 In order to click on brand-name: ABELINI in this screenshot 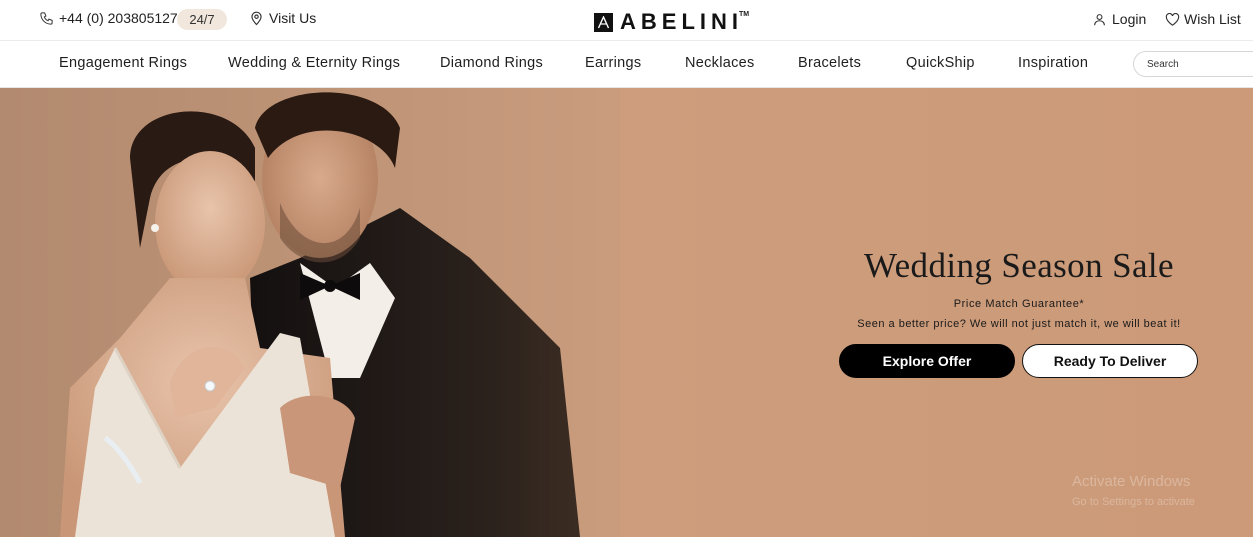, I will do `click(681, 21)`.